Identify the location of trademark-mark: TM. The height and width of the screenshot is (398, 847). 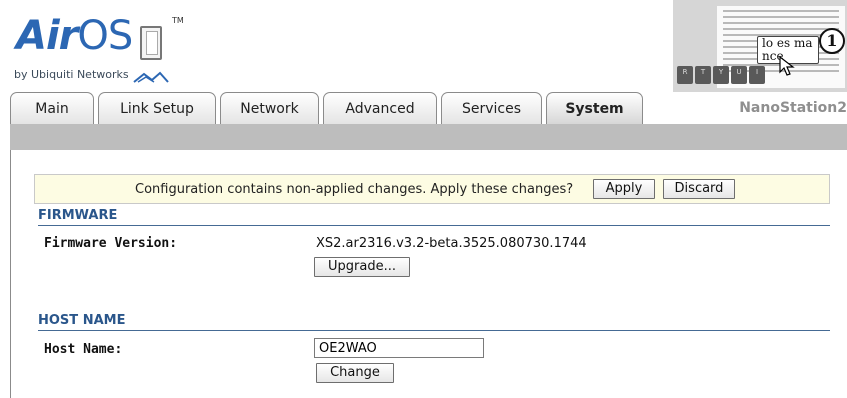
(178, 20).